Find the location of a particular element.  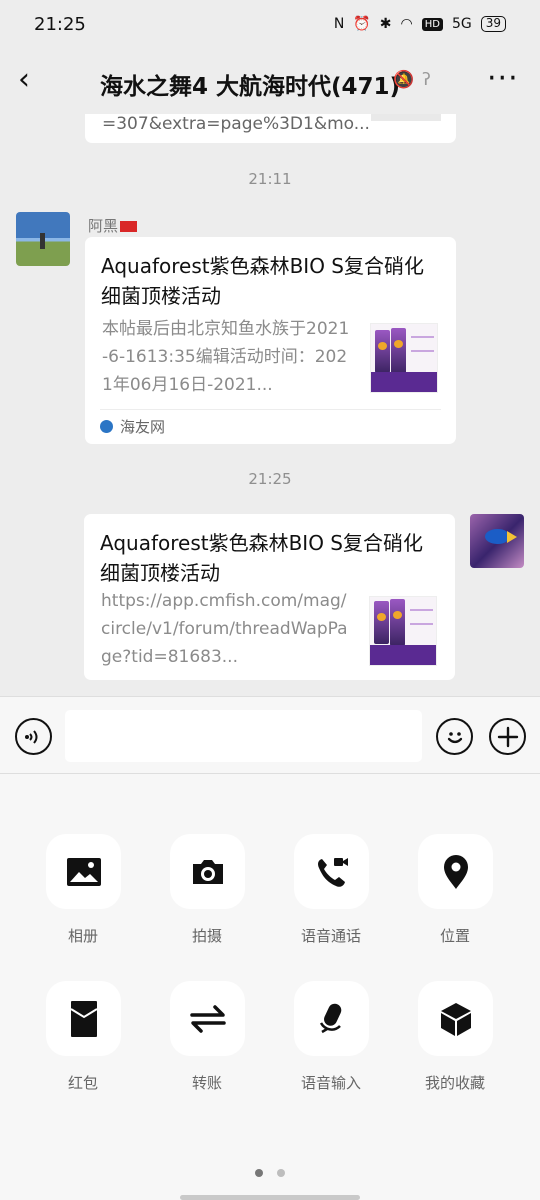

video-call-icon is located at coordinates (332, 872).